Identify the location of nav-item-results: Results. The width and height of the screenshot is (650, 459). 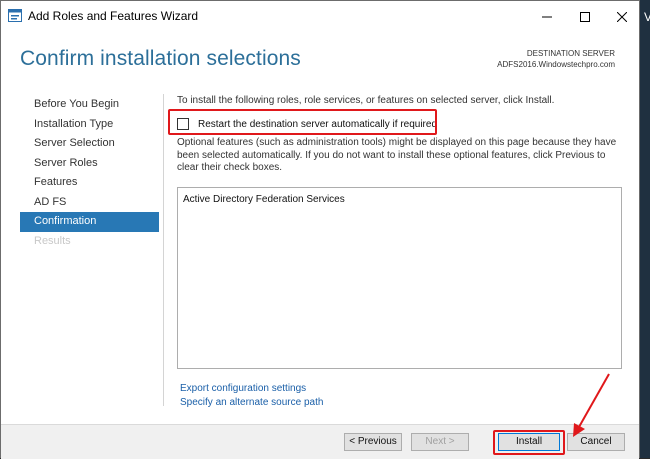
(52, 240).